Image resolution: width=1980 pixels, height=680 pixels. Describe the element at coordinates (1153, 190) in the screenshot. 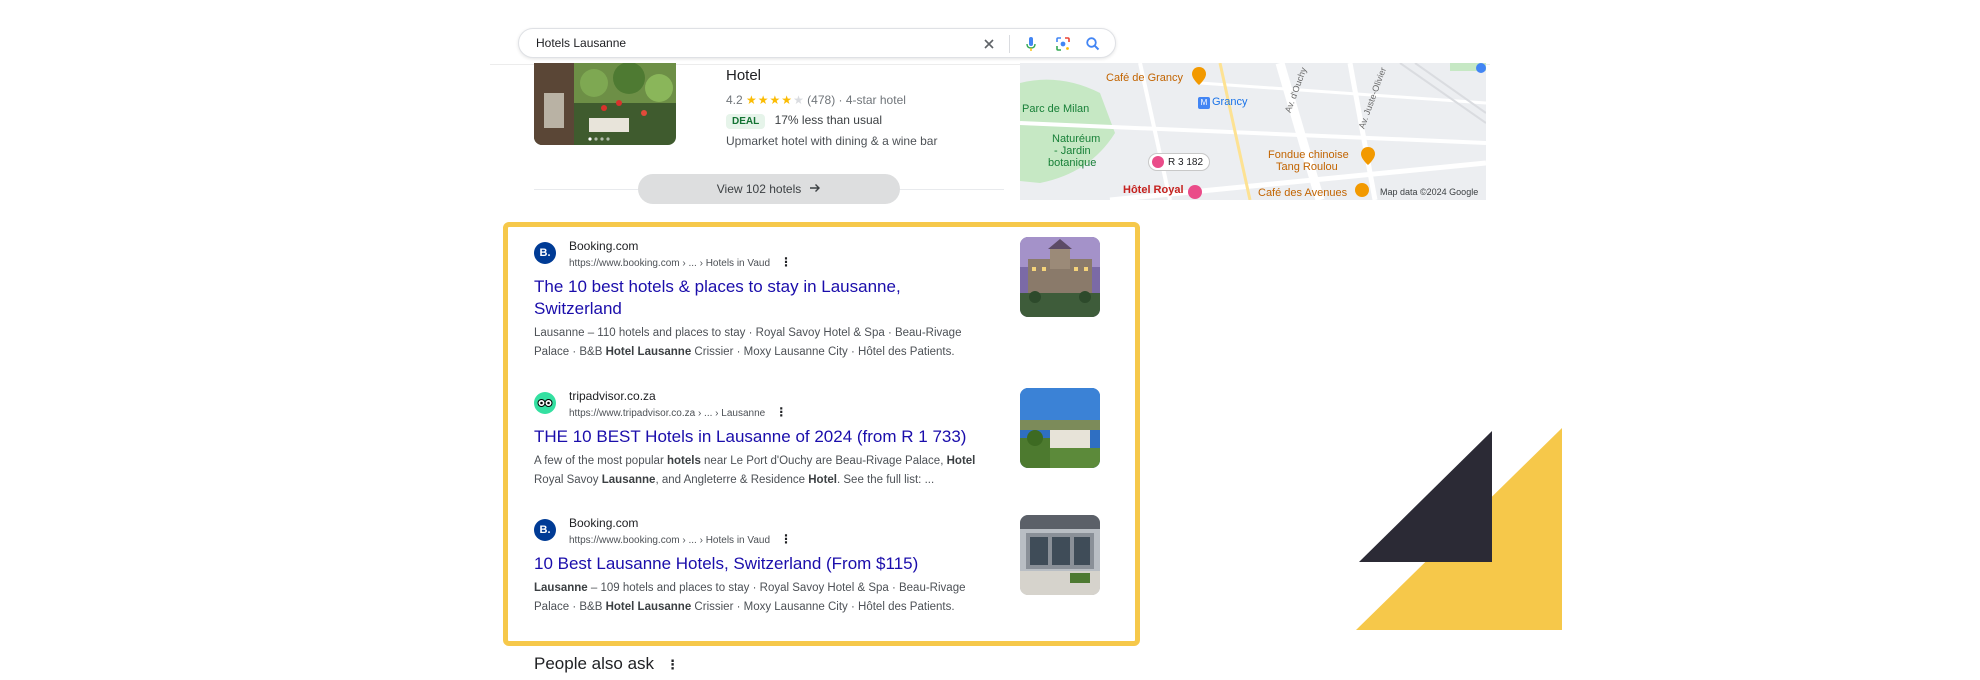

I see `map-label-hotel-royal: Hôtel Royal` at that location.